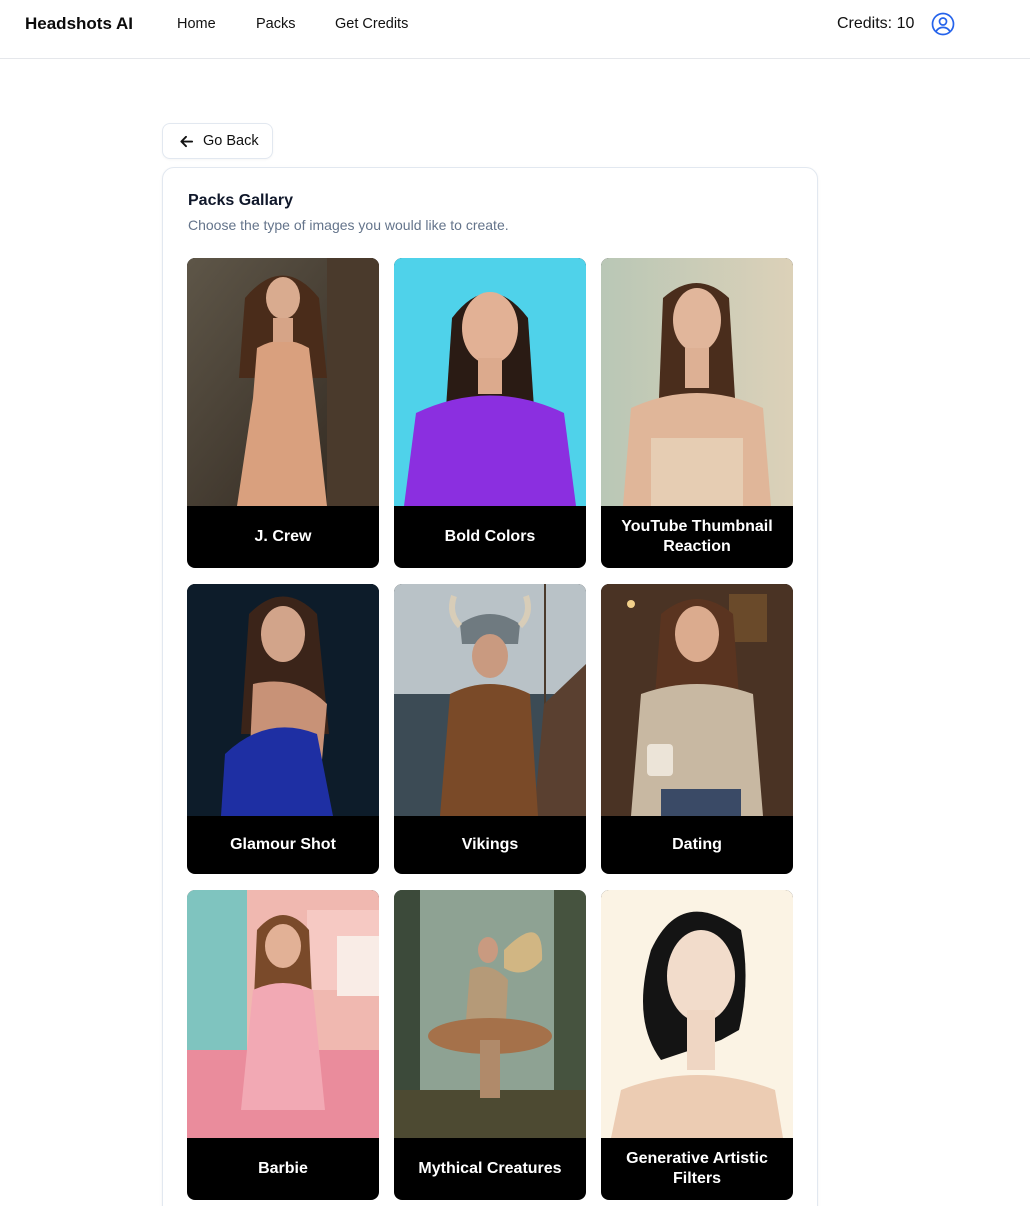 The image size is (1030, 1206). What do you see at coordinates (697, 536) in the screenshot?
I see `pack-label: YouTube Thumbnail Reaction` at bounding box center [697, 536].